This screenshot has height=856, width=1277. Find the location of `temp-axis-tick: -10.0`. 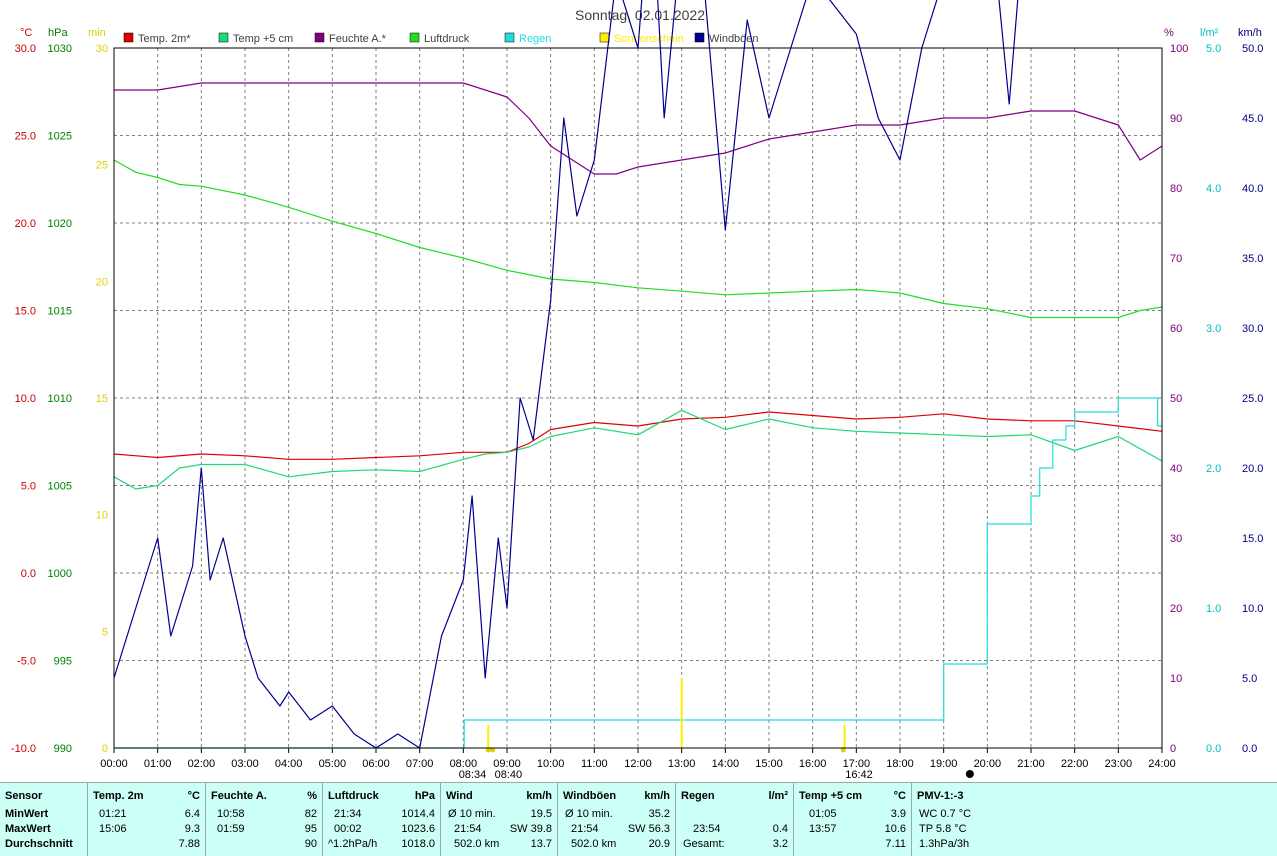

temp-axis-tick: -10.0 is located at coordinates (23, 749).